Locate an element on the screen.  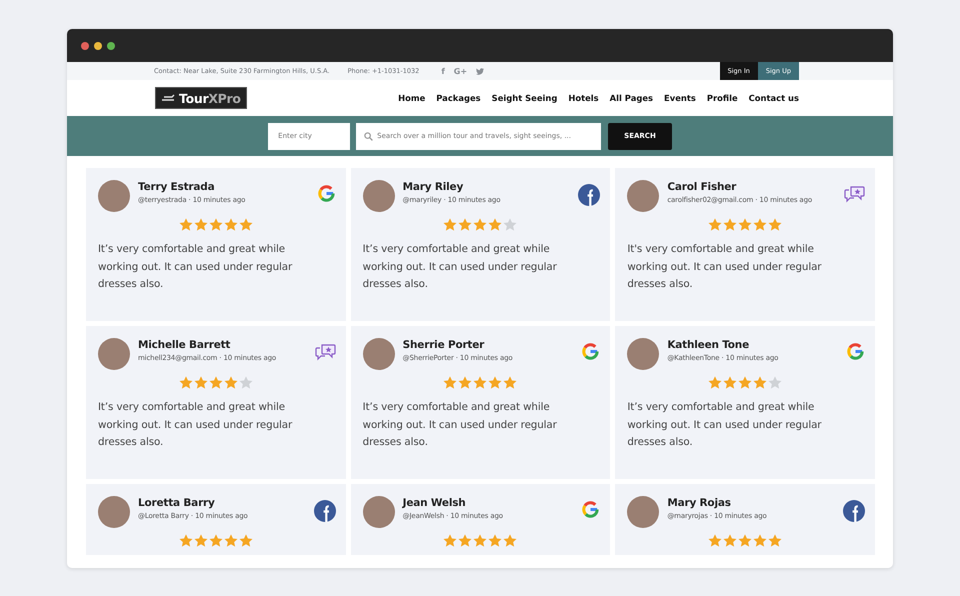
search-icon is located at coordinates (369, 136).